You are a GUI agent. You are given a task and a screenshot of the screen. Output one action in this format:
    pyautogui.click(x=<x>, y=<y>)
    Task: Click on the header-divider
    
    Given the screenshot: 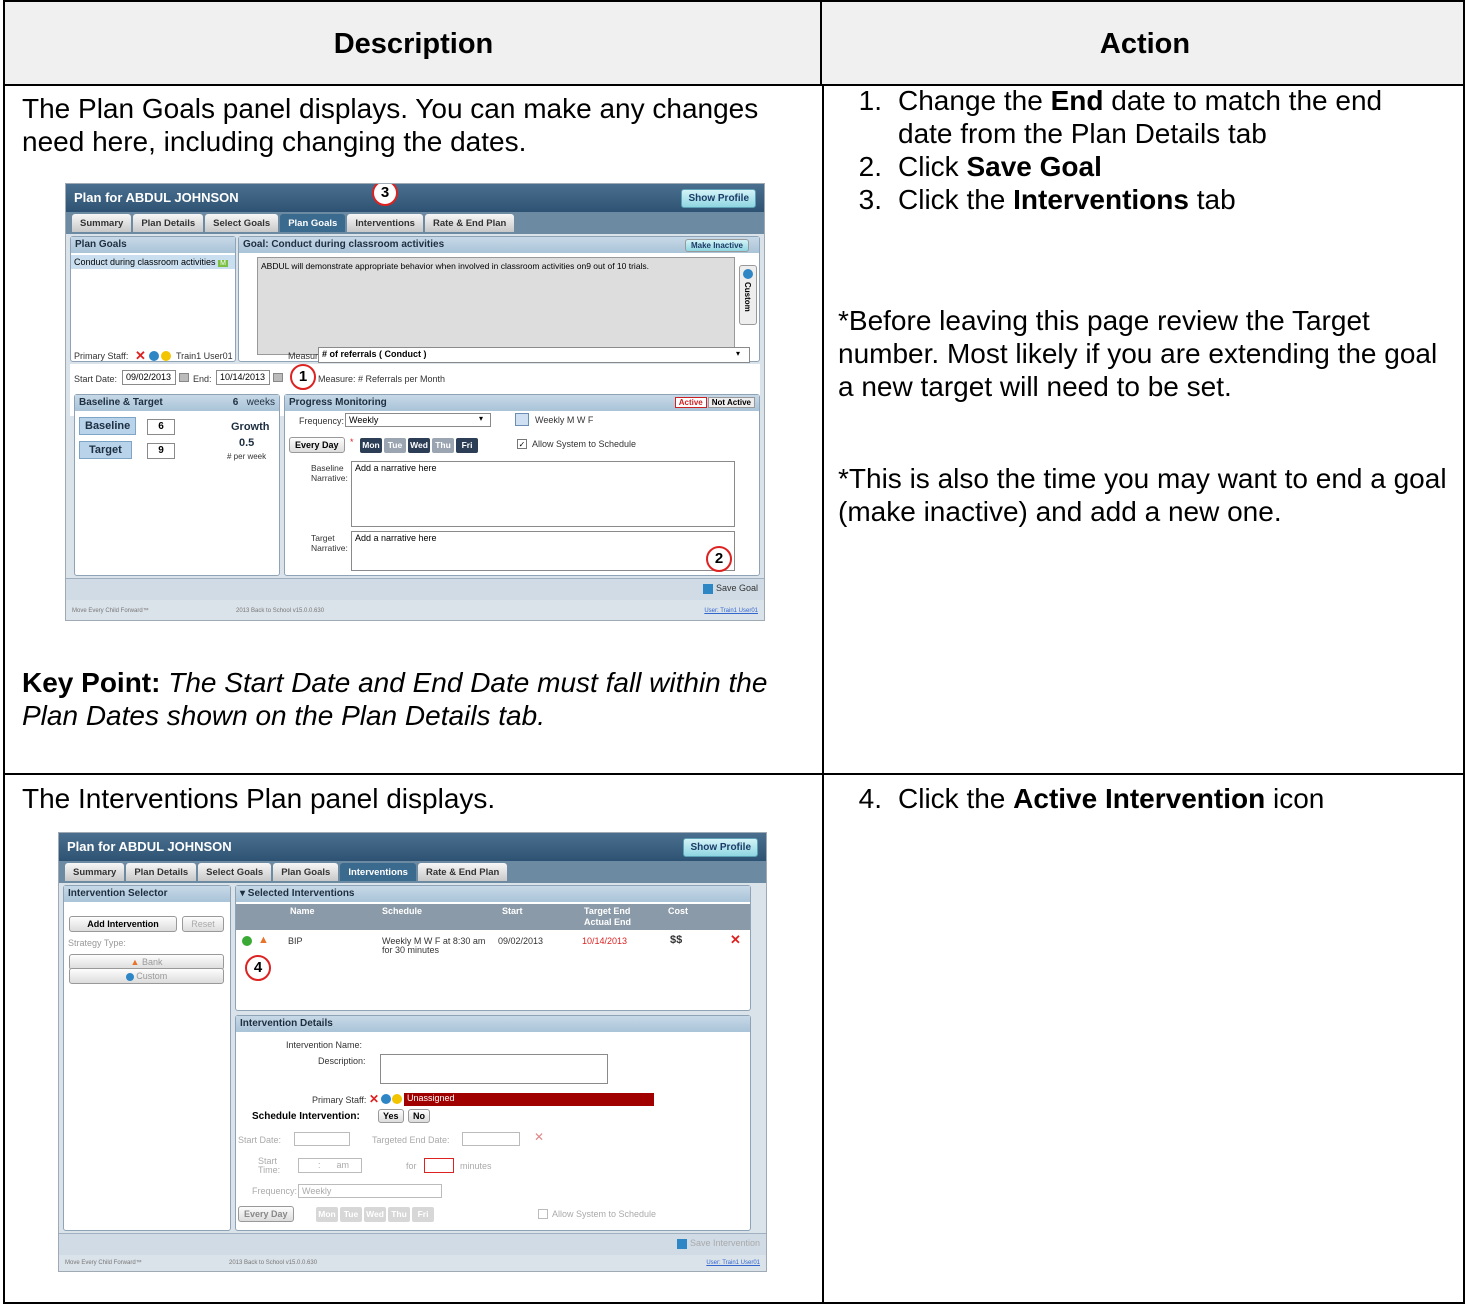 What is the action you would take?
    pyautogui.click(x=821, y=43)
    